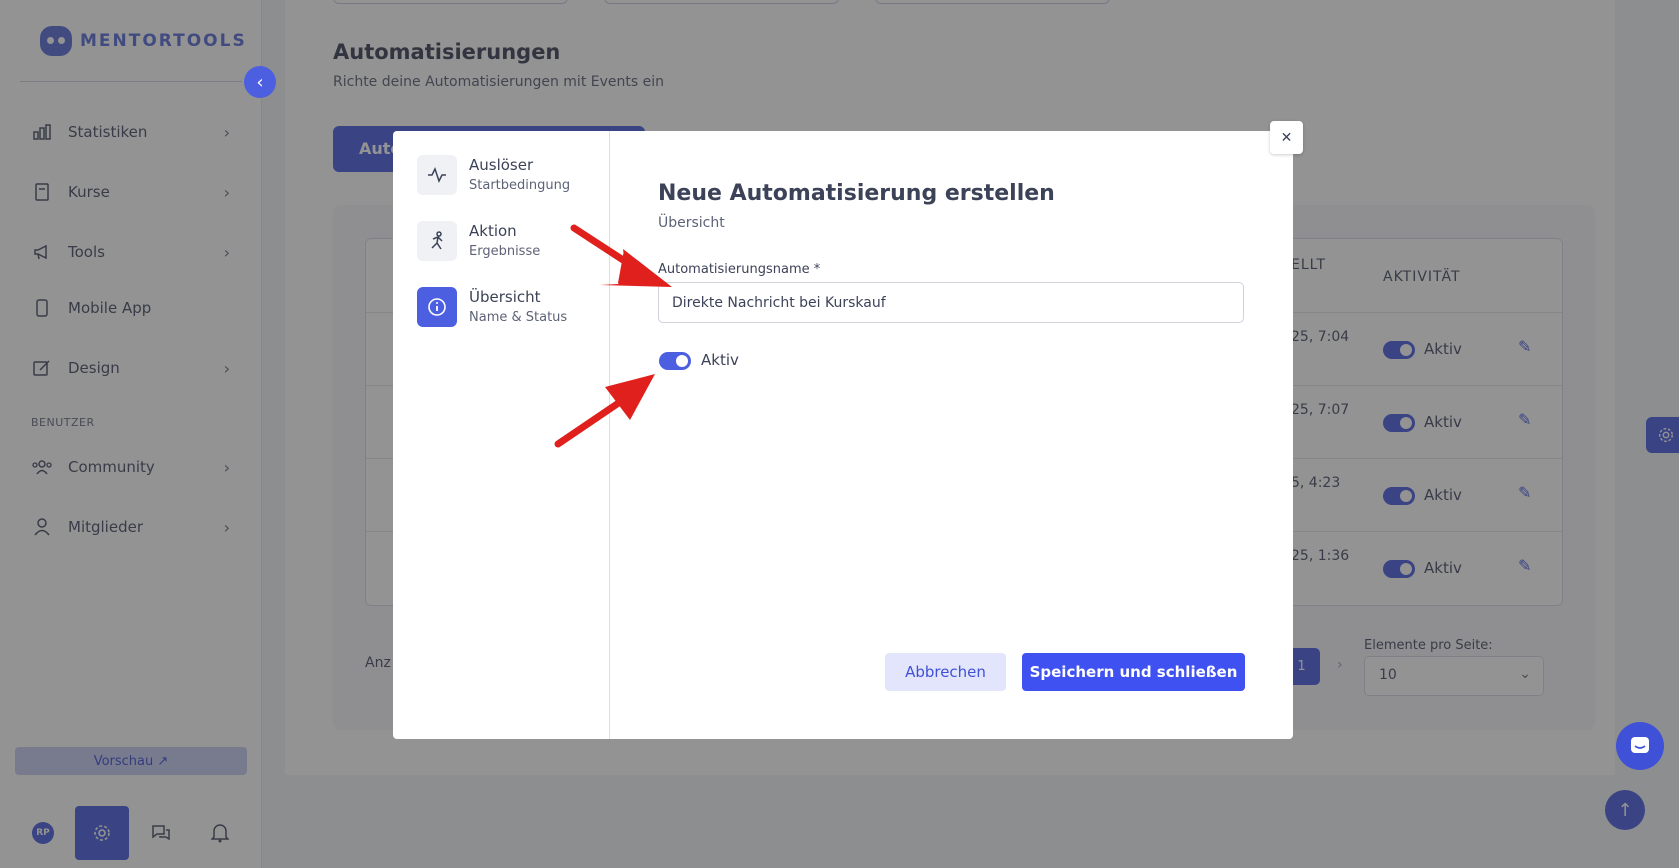 This screenshot has width=1679, height=868. What do you see at coordinates (520, 185) in the screenshot?
I see `step-subtitle: Startbedingung` at bounding box center [520, 185].